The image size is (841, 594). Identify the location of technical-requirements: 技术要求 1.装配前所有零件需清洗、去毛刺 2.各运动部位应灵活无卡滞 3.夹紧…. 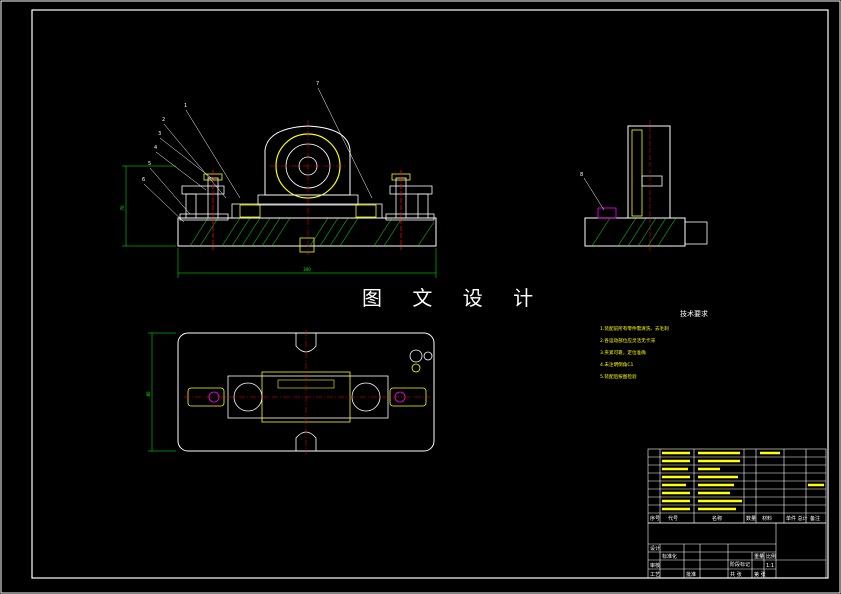
(654, 344).